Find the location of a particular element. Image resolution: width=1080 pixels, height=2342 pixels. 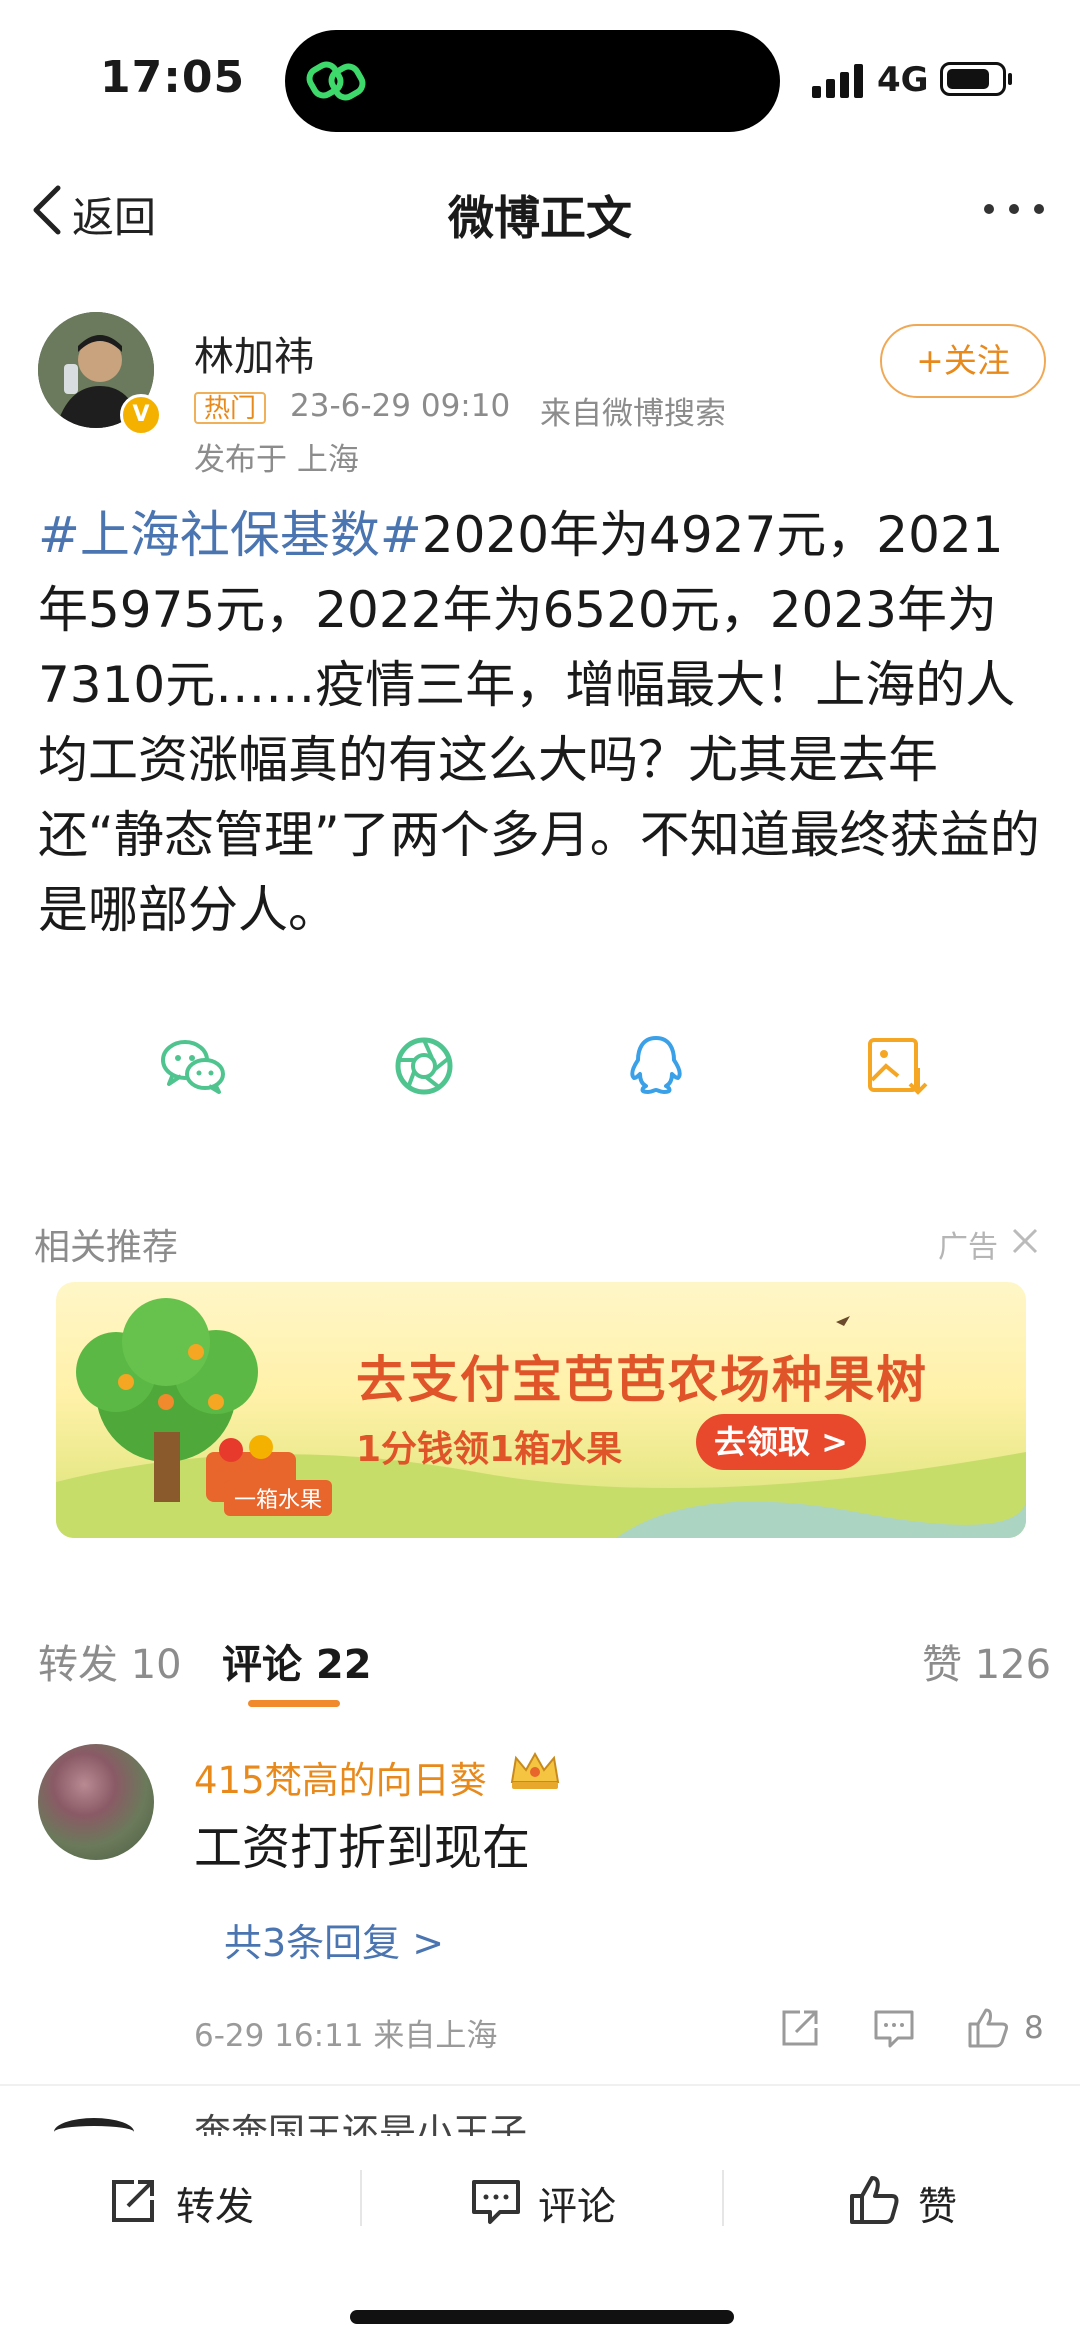

battery-cap is located at coordinates (1010, 79).